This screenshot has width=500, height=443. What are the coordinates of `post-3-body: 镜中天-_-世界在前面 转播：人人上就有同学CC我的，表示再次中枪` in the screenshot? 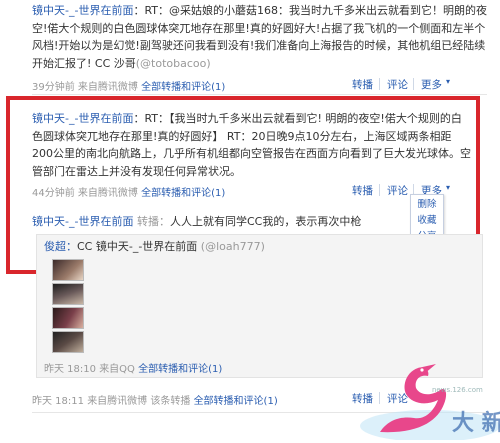 It's located at (217, 222).